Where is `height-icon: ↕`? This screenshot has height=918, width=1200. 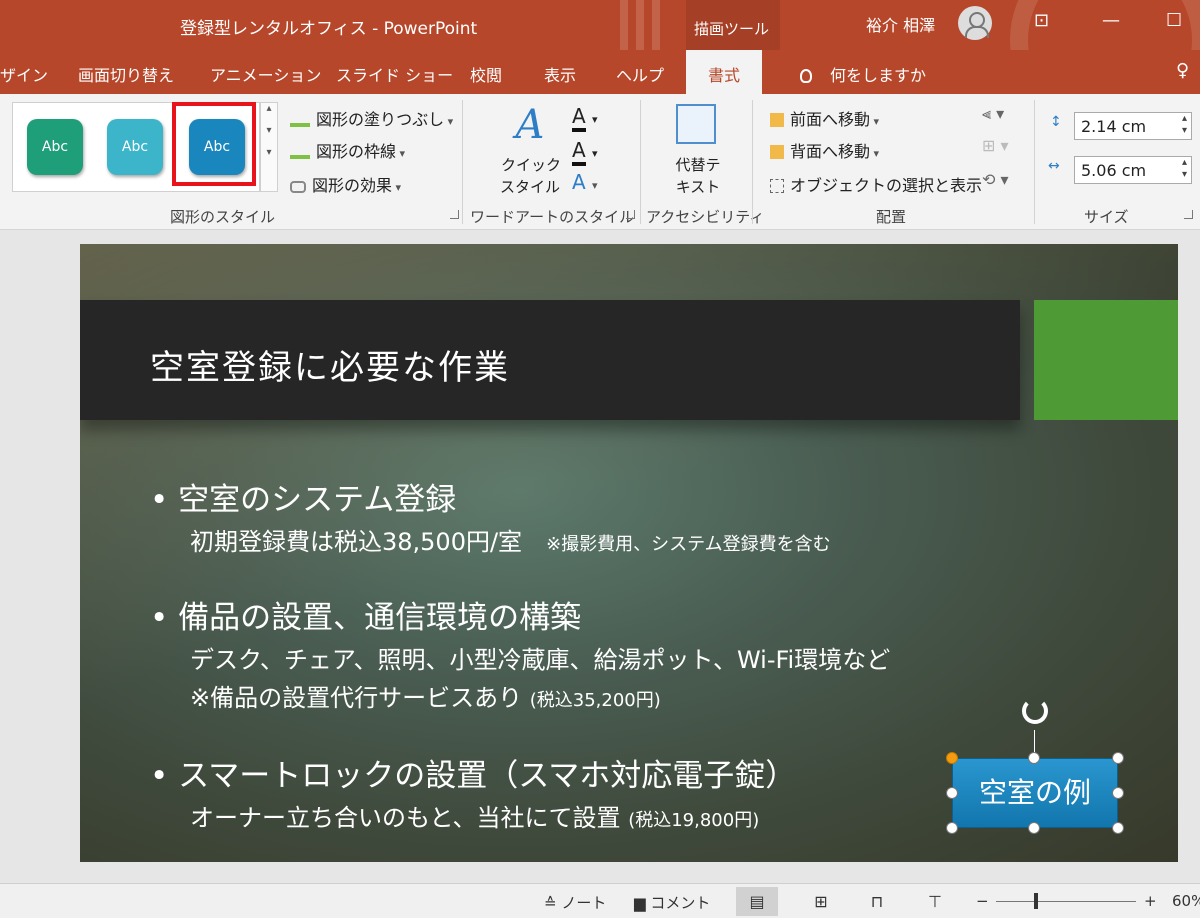
height-icon: ↕ is located at coordinates (1056, 122).